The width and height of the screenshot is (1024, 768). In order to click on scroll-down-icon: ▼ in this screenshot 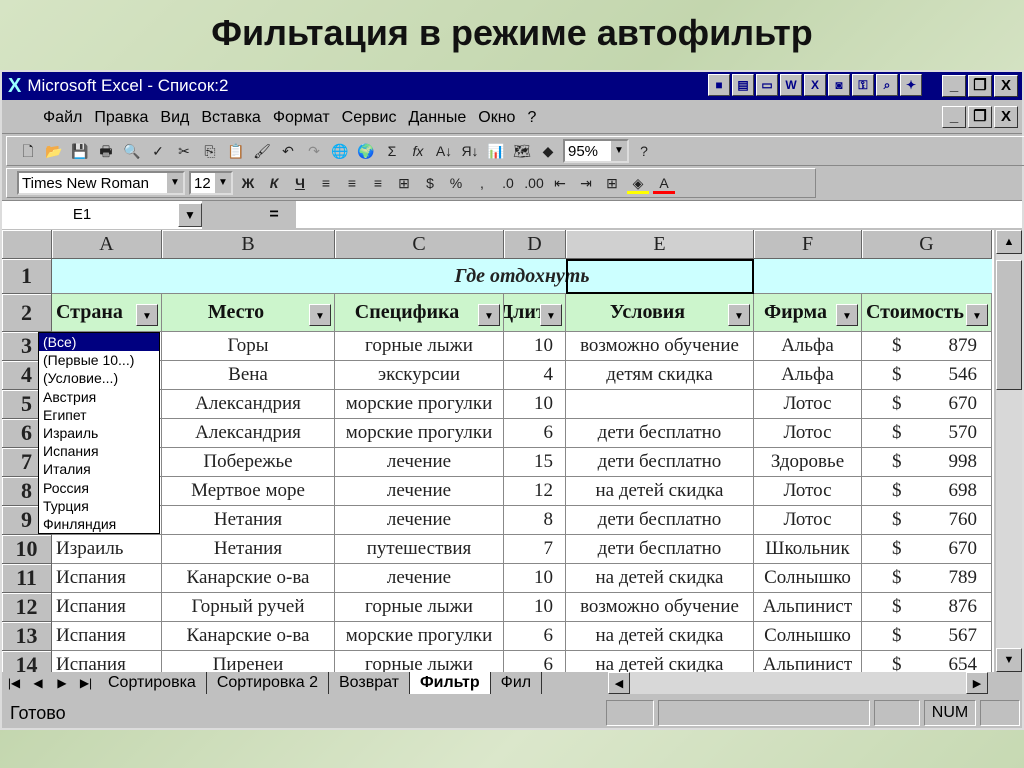, I will do `click(1009, 660)`.